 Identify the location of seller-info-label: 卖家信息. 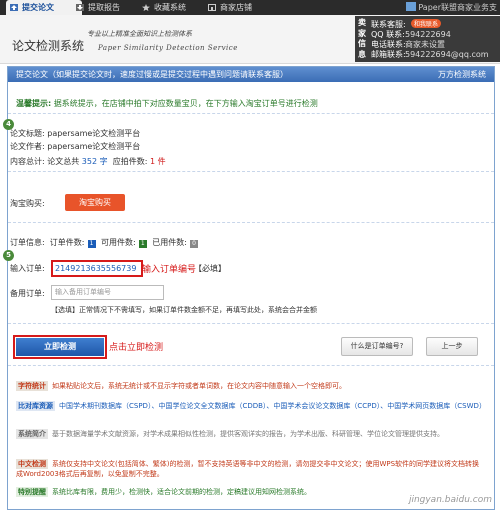
(362, 38).